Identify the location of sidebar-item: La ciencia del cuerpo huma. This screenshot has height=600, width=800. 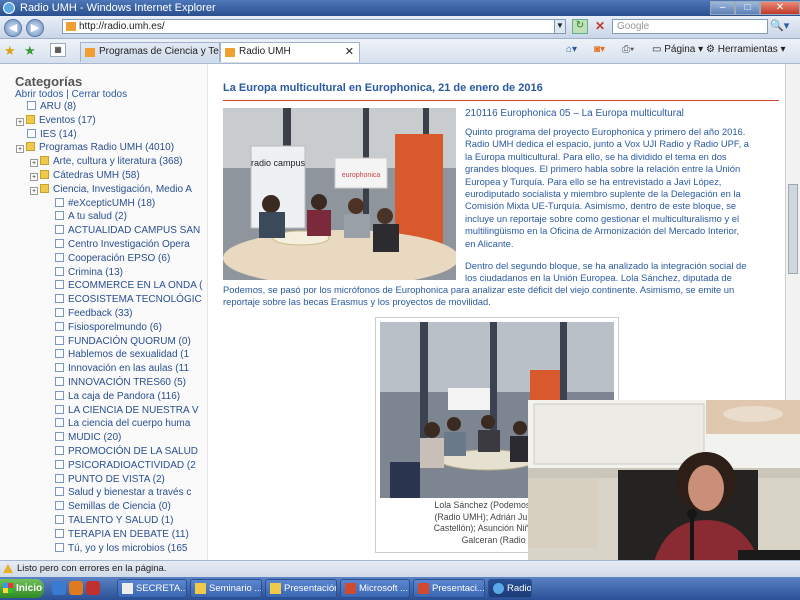
(103, 424).